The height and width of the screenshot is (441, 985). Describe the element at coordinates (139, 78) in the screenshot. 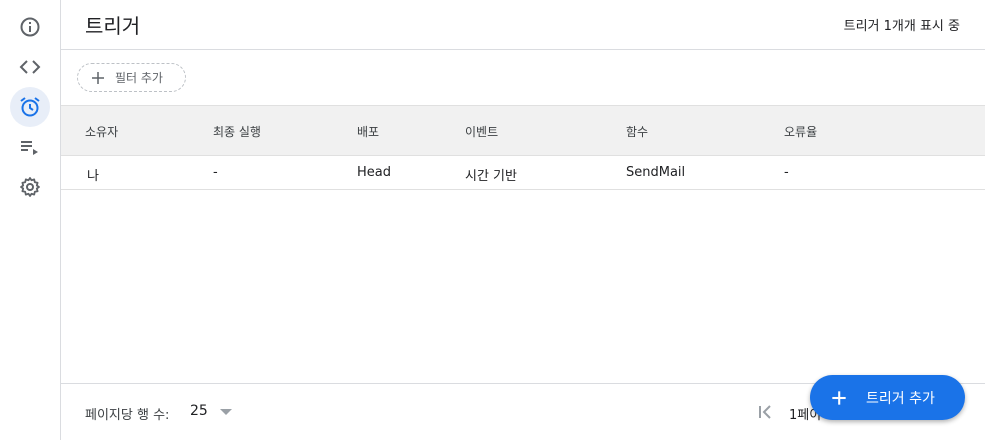

I see `add-filter-label: 필터 추가` at that location.